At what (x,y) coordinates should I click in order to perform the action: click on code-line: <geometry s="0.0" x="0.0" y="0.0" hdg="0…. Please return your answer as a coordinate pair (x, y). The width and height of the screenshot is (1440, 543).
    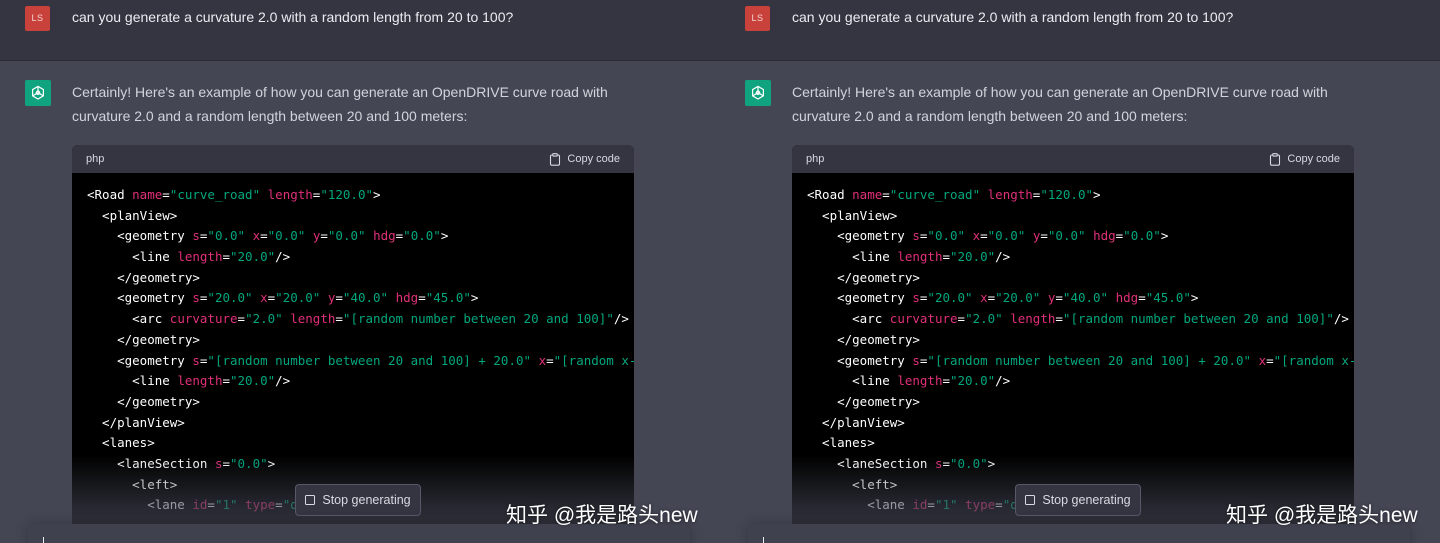
    Looking at the image, I should click on (1080, 236).